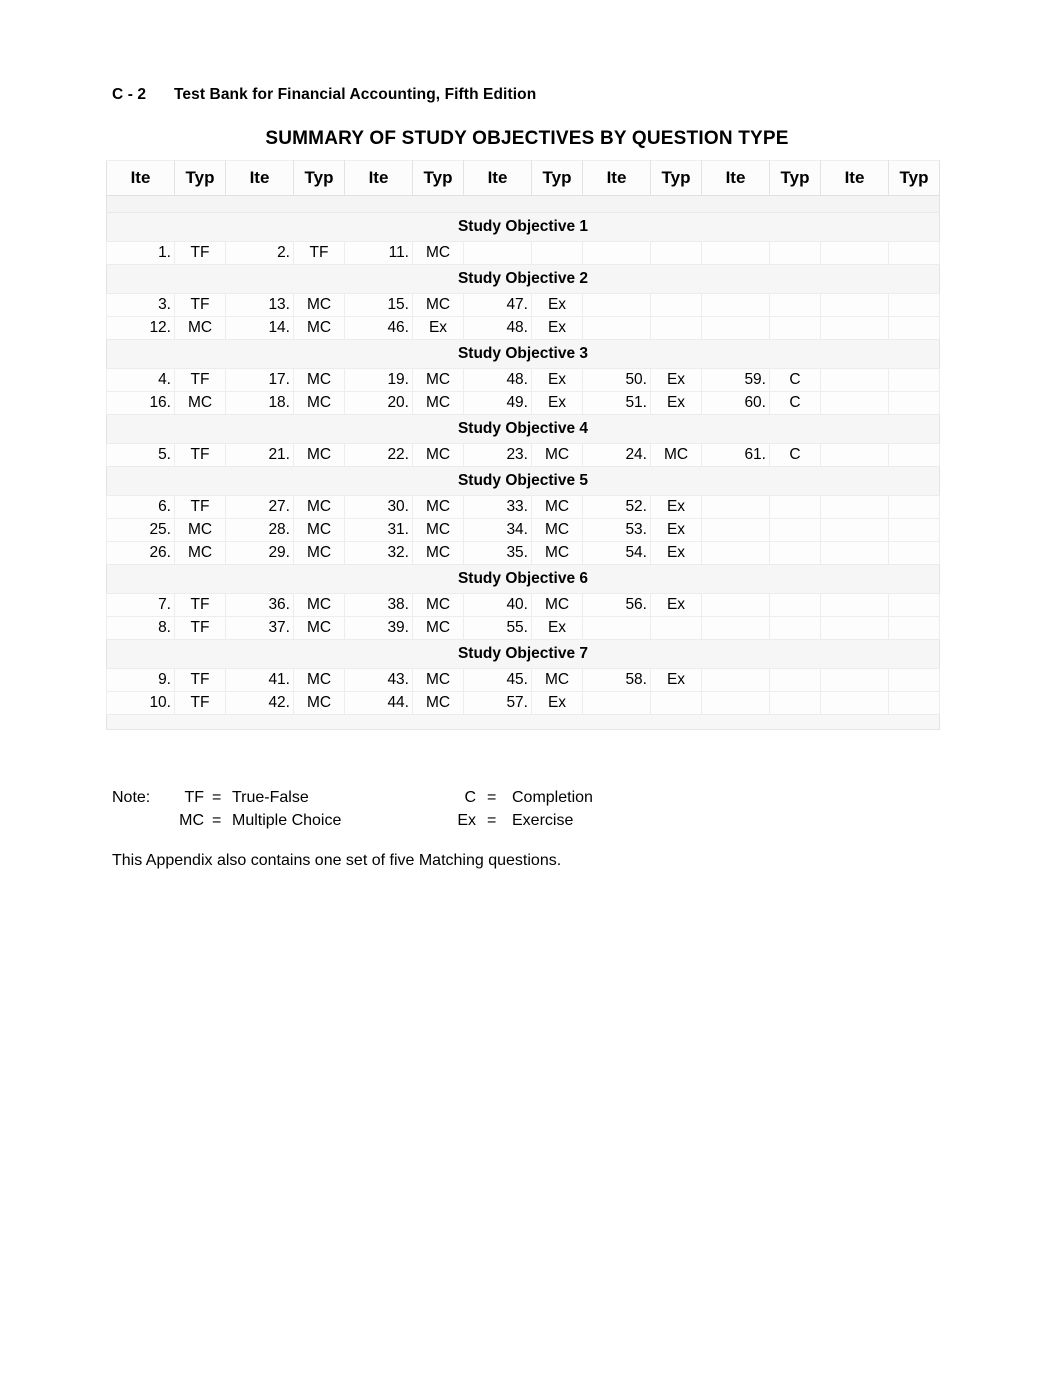  I want to click on table-row: 26. MC 29. MC 32. MC 35. MC 54. Ex, so click(523, 553).